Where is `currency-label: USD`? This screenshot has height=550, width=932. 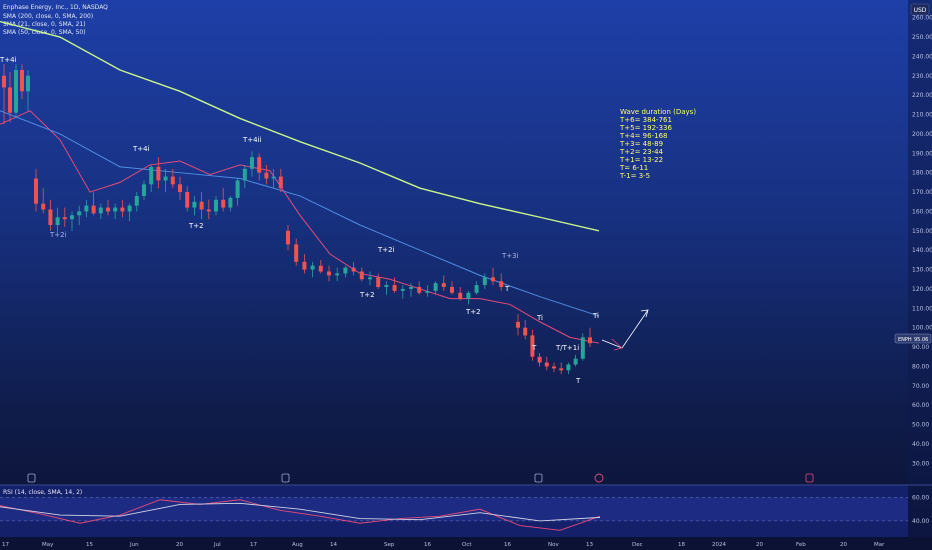 currency-label: USD is located at coordinates (920, 10).